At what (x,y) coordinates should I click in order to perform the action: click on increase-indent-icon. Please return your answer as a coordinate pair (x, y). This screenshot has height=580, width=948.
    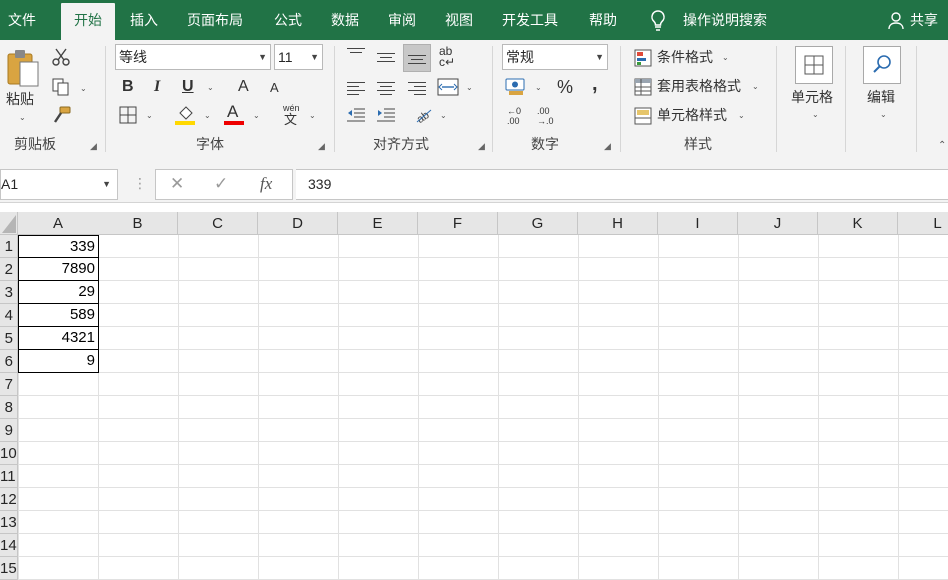
    Looking at the image, I should click on (386, 116).